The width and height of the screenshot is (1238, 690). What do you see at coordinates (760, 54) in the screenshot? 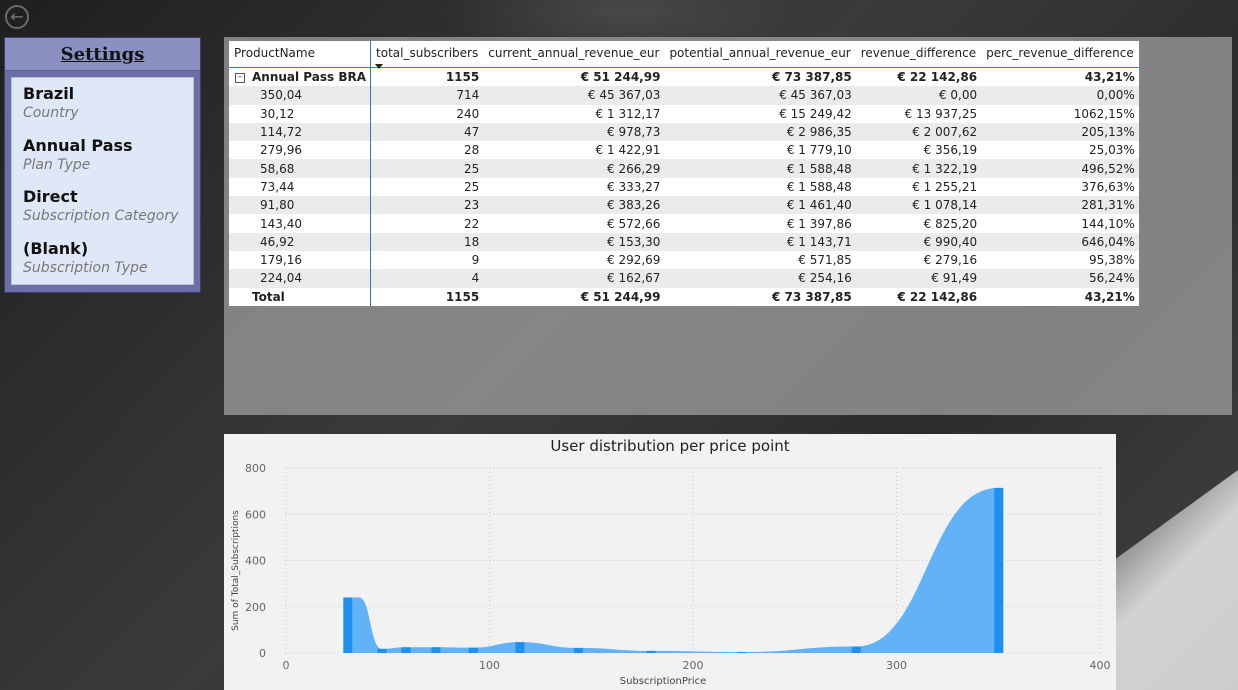
I see `column-header-potential-revenue: potential_annual_revenue_eur` at bounding box center [760, 54].